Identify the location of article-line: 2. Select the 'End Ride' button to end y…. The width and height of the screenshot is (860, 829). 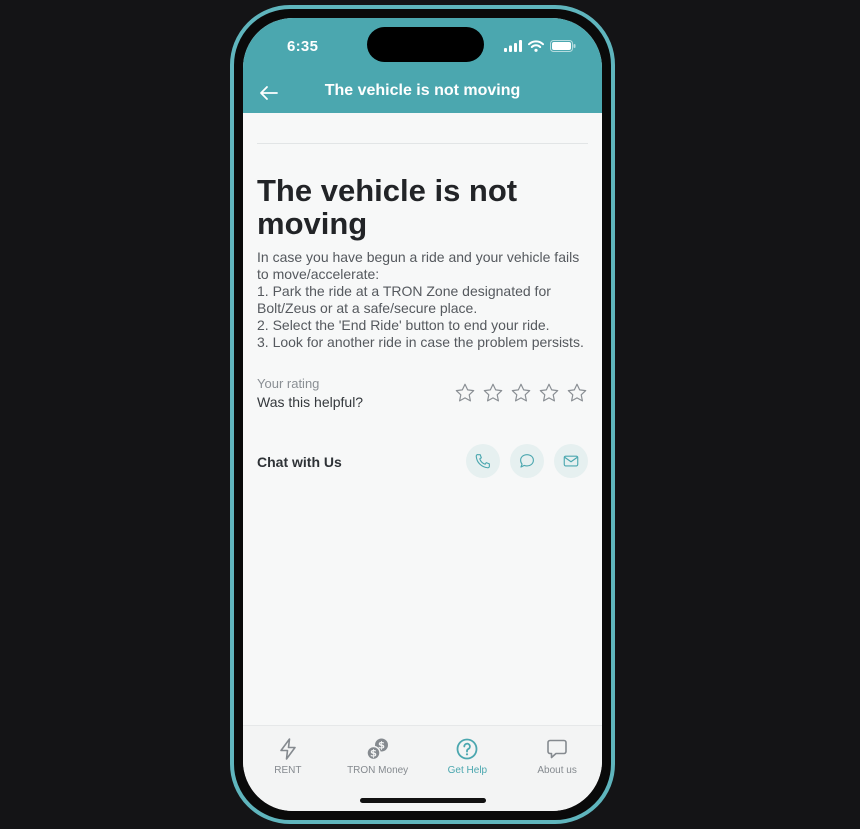
(403, 325).